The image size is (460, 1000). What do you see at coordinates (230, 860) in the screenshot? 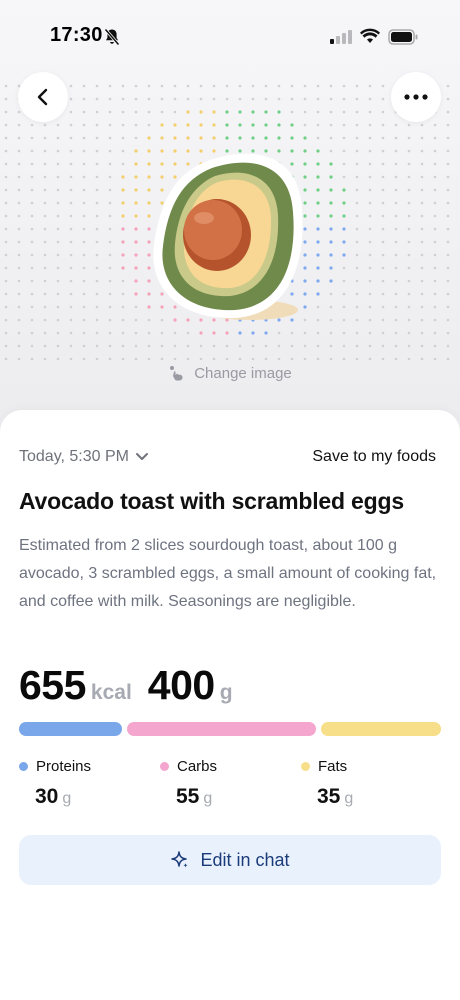
I see `edit-in-chat-button: Edit in chat` at bounding box center [230, 860].